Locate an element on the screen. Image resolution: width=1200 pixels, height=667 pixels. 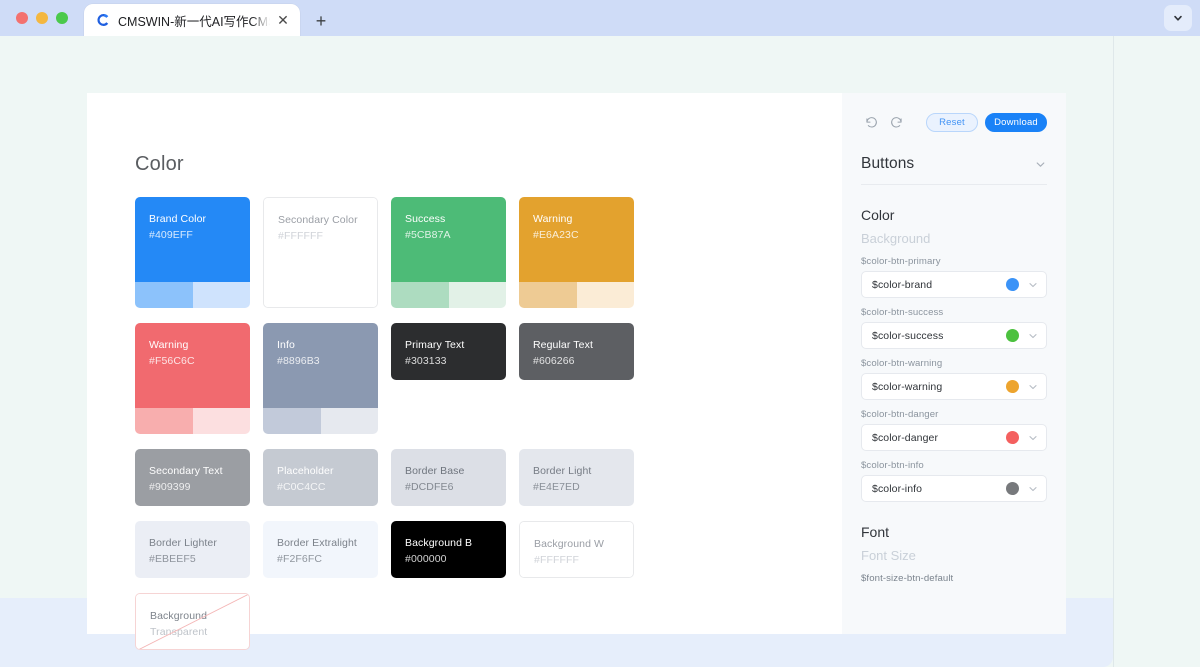
maximize-window-button is located at coordinates (62, 18).